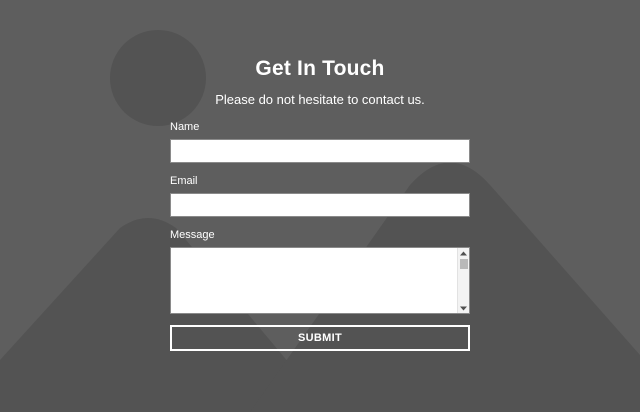 The width and height of the screenshot is (640, 412). I want to click on name-field-group: Name, so click(320, 142).